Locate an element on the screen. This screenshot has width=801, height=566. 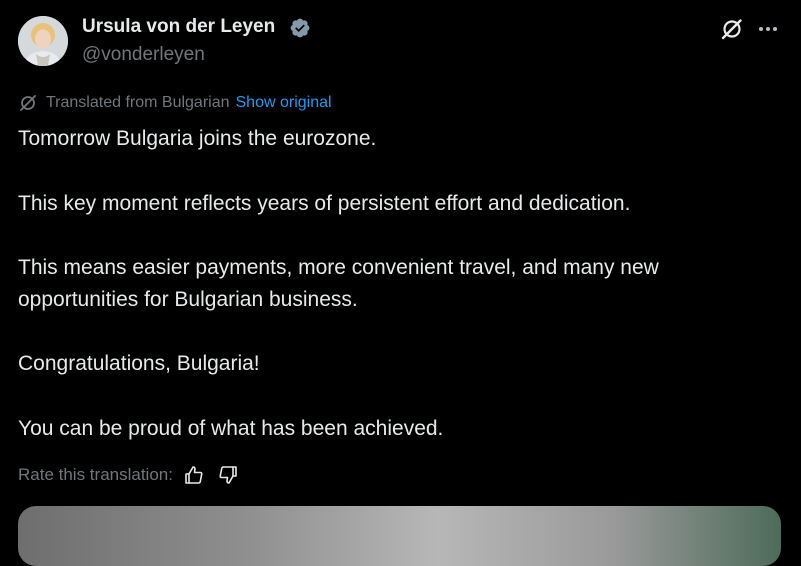
tweet-paragraph: Congratulations, Bulgaria! is located at coordinates (139, 363).